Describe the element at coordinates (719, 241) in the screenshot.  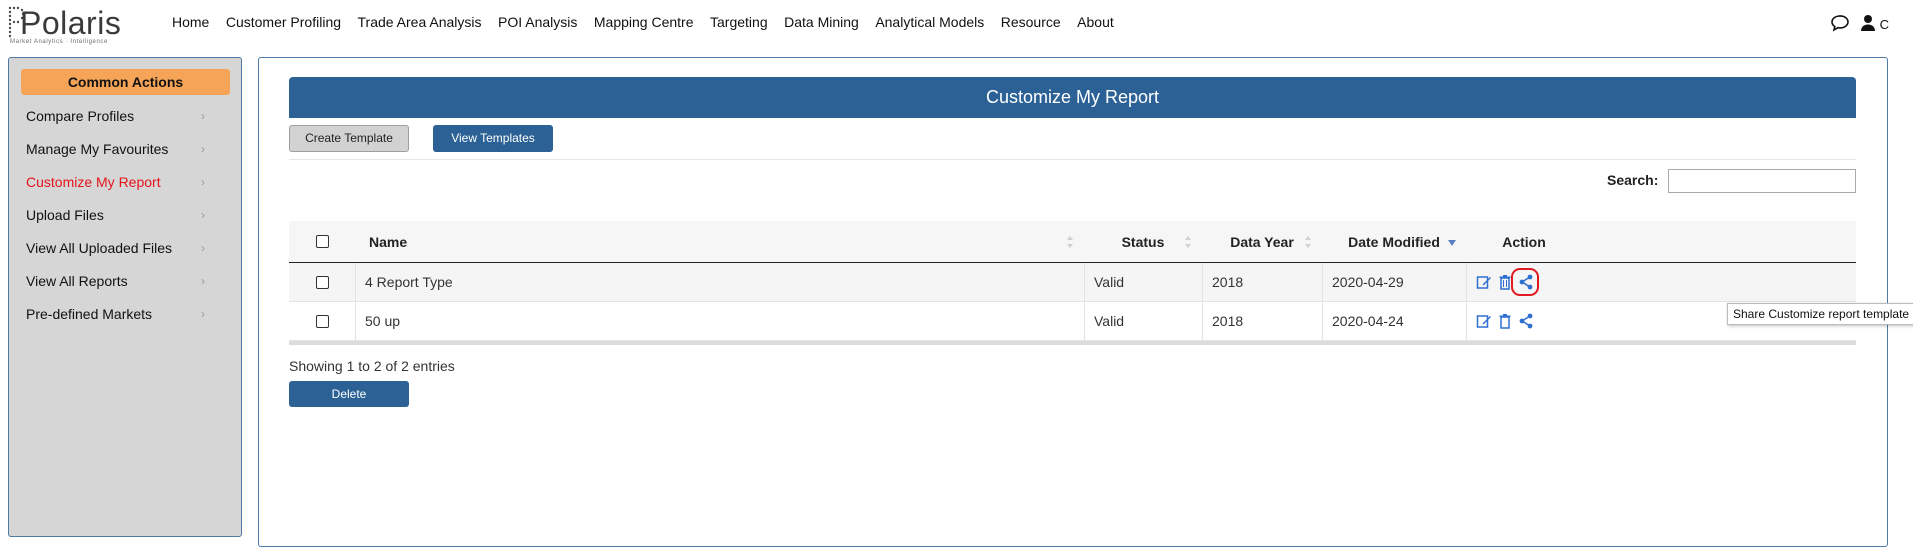
I see `column-header-name: Name` at that location.